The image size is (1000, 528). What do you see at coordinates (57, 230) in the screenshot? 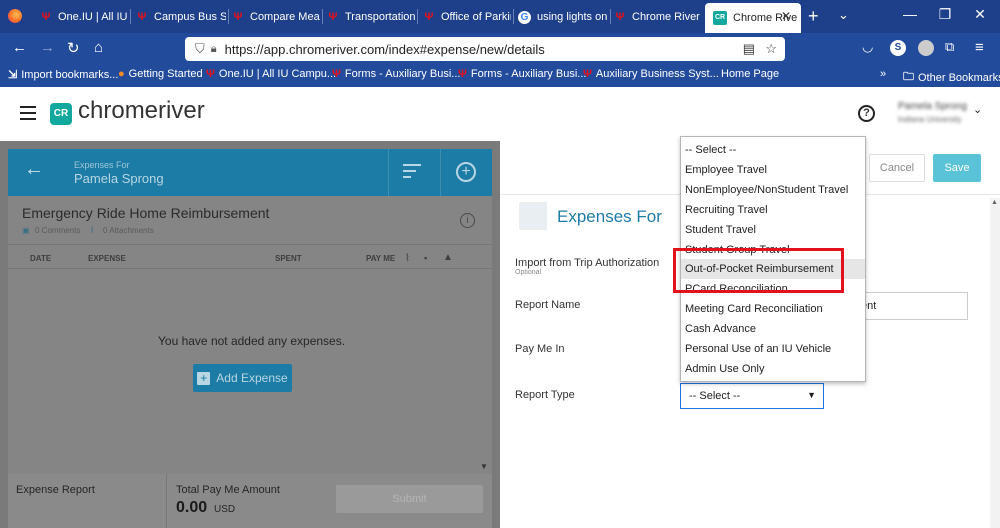
I see `comments-count: 0 Comments` at bounding box center [57, 230].